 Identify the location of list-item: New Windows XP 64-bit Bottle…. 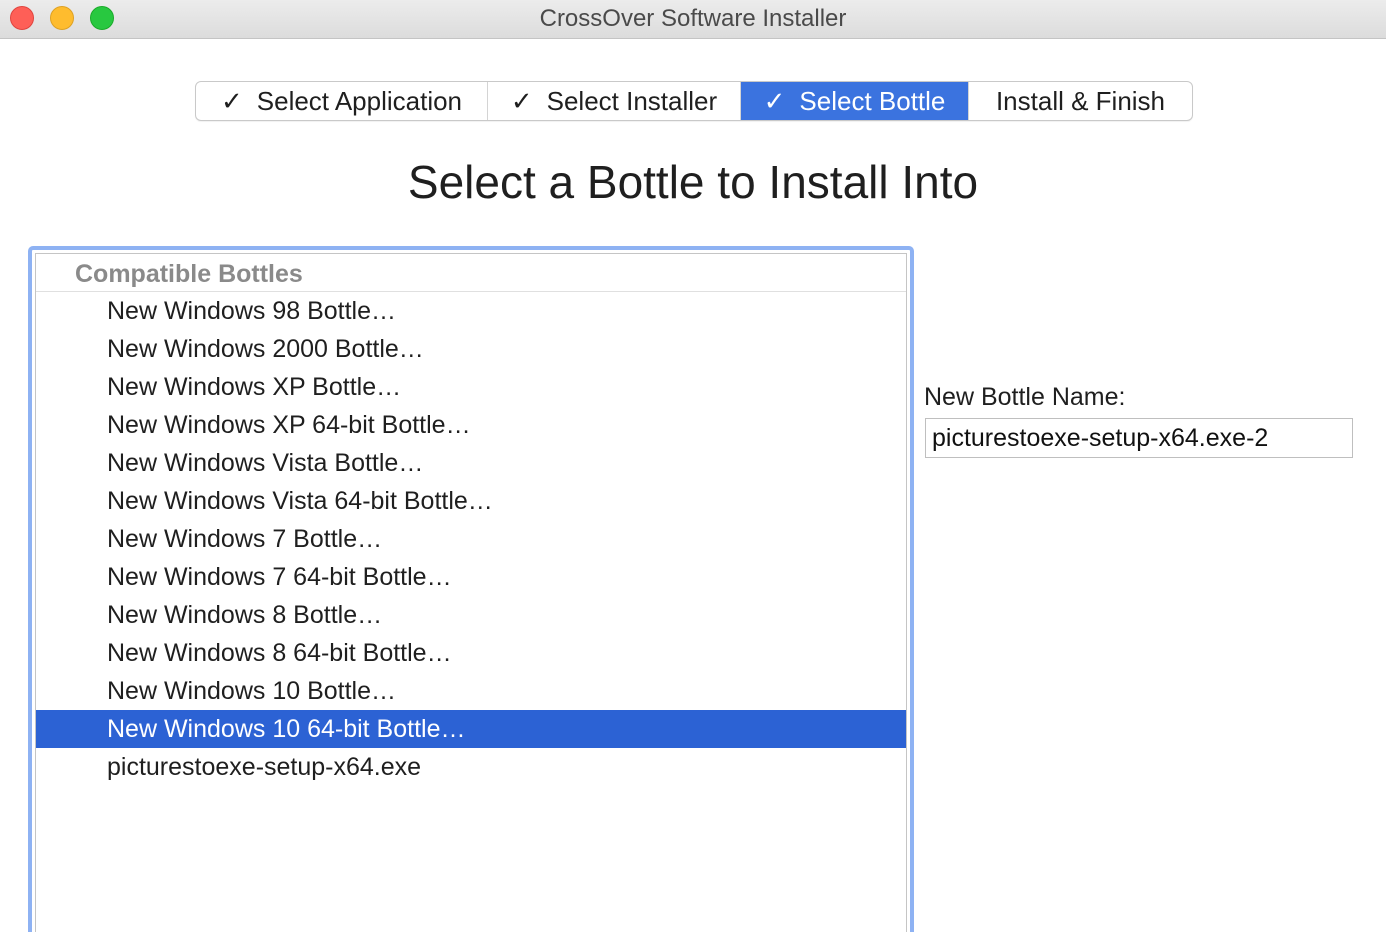
(471, 425).